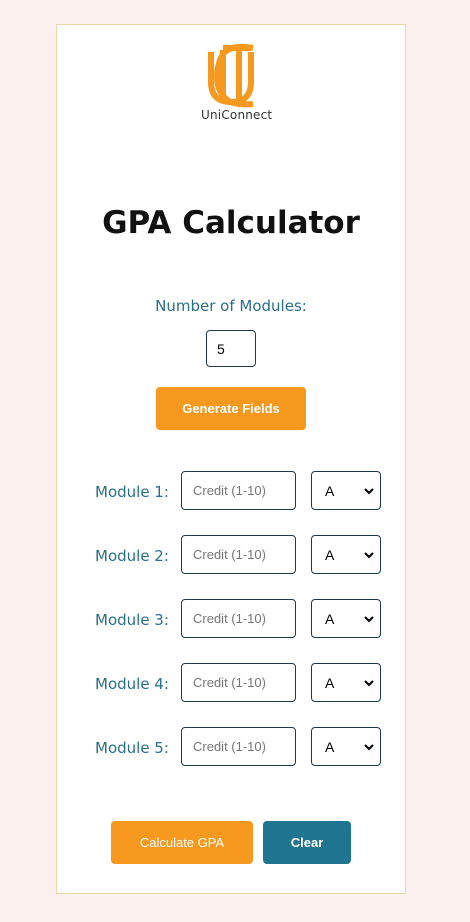 The image size is (470, 922). Describe the element at coordinates (132, 556) in the screenshot. I see `module-label: Module 2:` at that location.